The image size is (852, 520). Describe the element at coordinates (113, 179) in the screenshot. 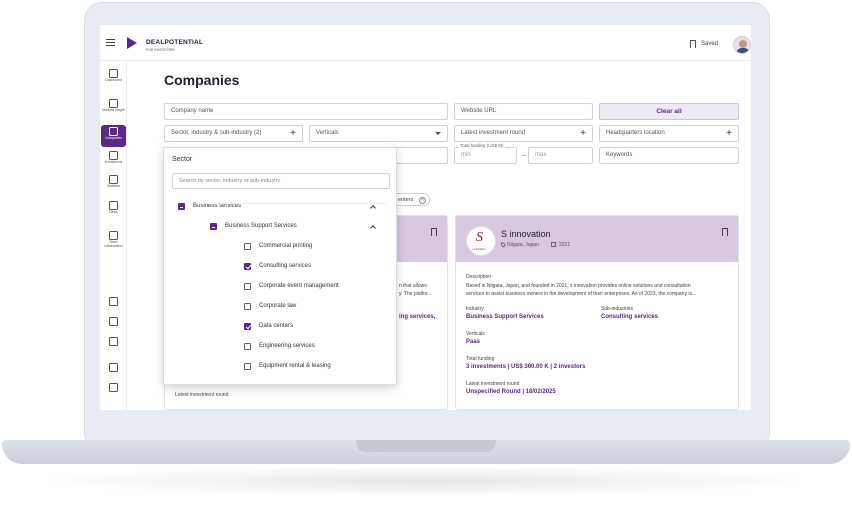

I see `statistics-icon` at that location.